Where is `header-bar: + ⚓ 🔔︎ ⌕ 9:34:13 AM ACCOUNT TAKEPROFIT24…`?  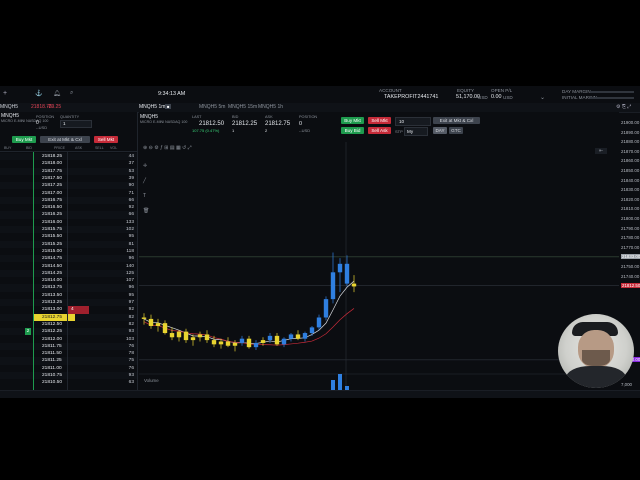 header-bar: + ⚓ 🔔︎ ⌕ 9:34:13 AM ACCOUNT TAKEPROFIT24… is located at coordinates (320, 95).